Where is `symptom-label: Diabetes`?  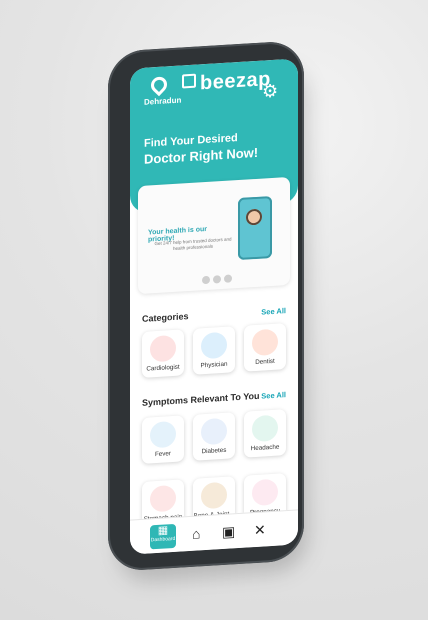 symptom-label: Diabetes is located at coordinates (214, 451).